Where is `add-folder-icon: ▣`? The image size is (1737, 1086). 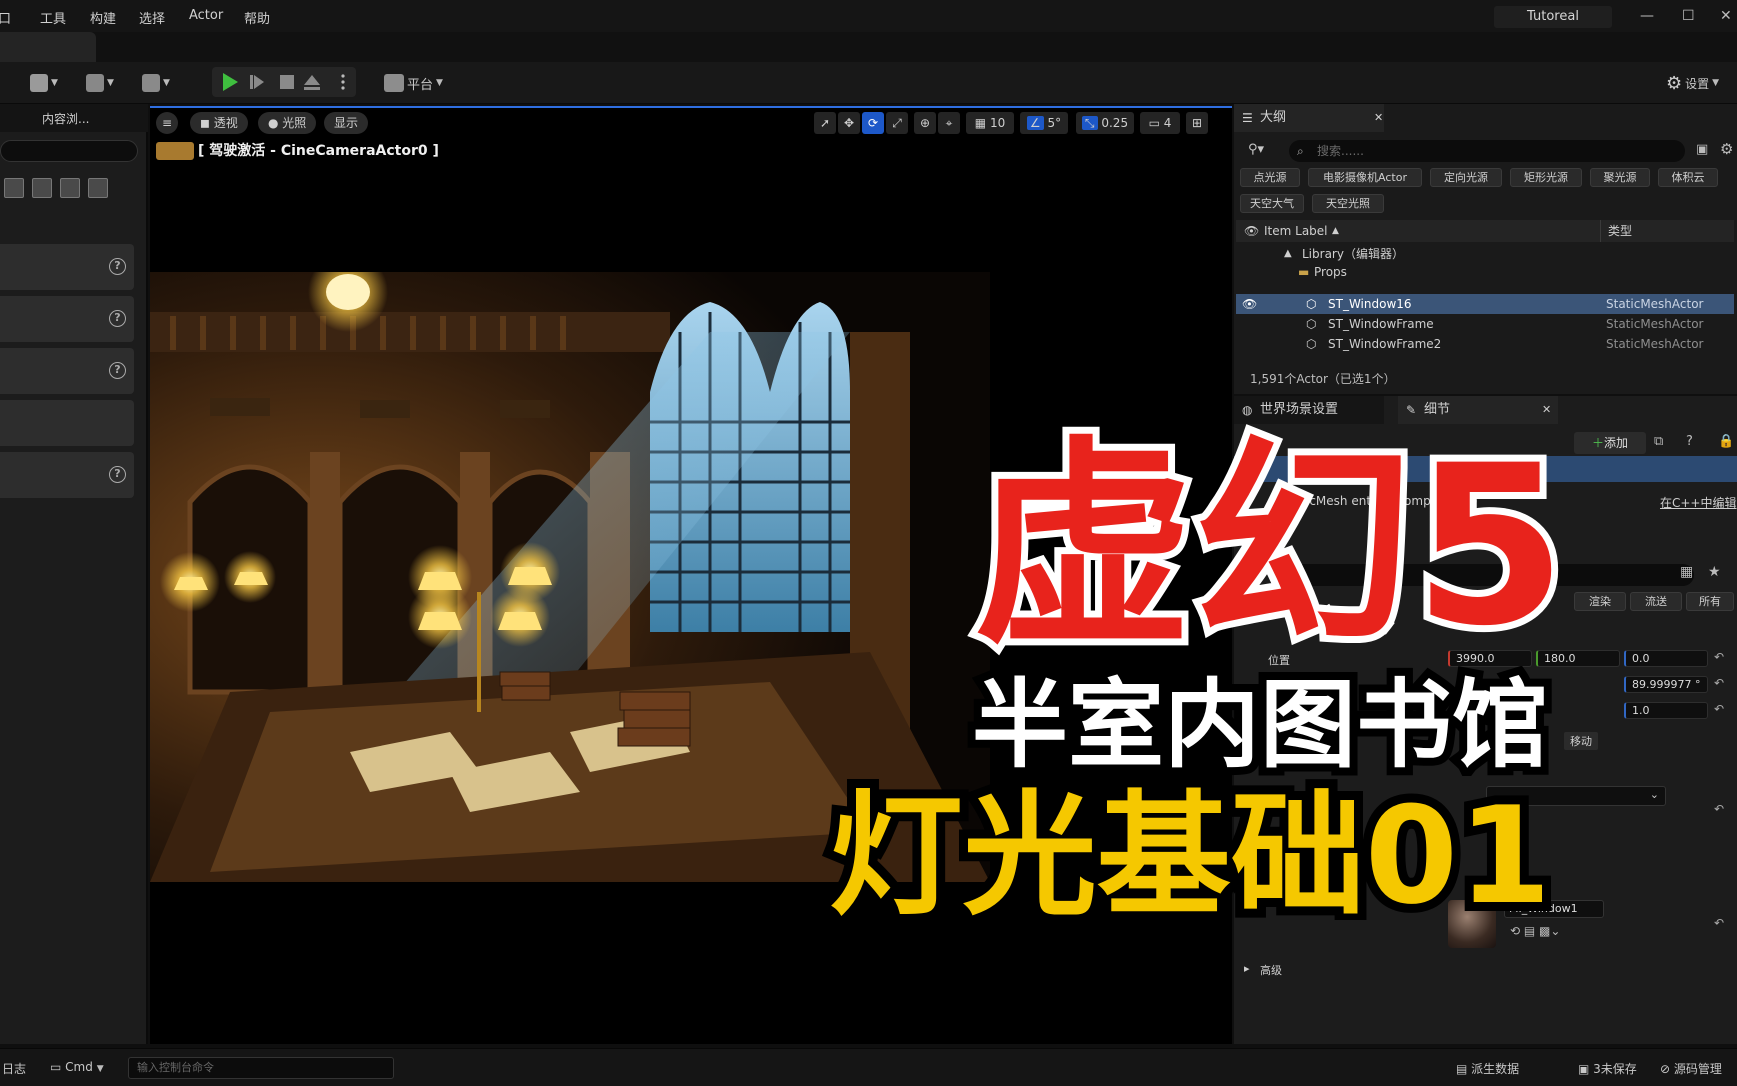 add-folder-icon: ▣ is located at coordinates (1702, 149).